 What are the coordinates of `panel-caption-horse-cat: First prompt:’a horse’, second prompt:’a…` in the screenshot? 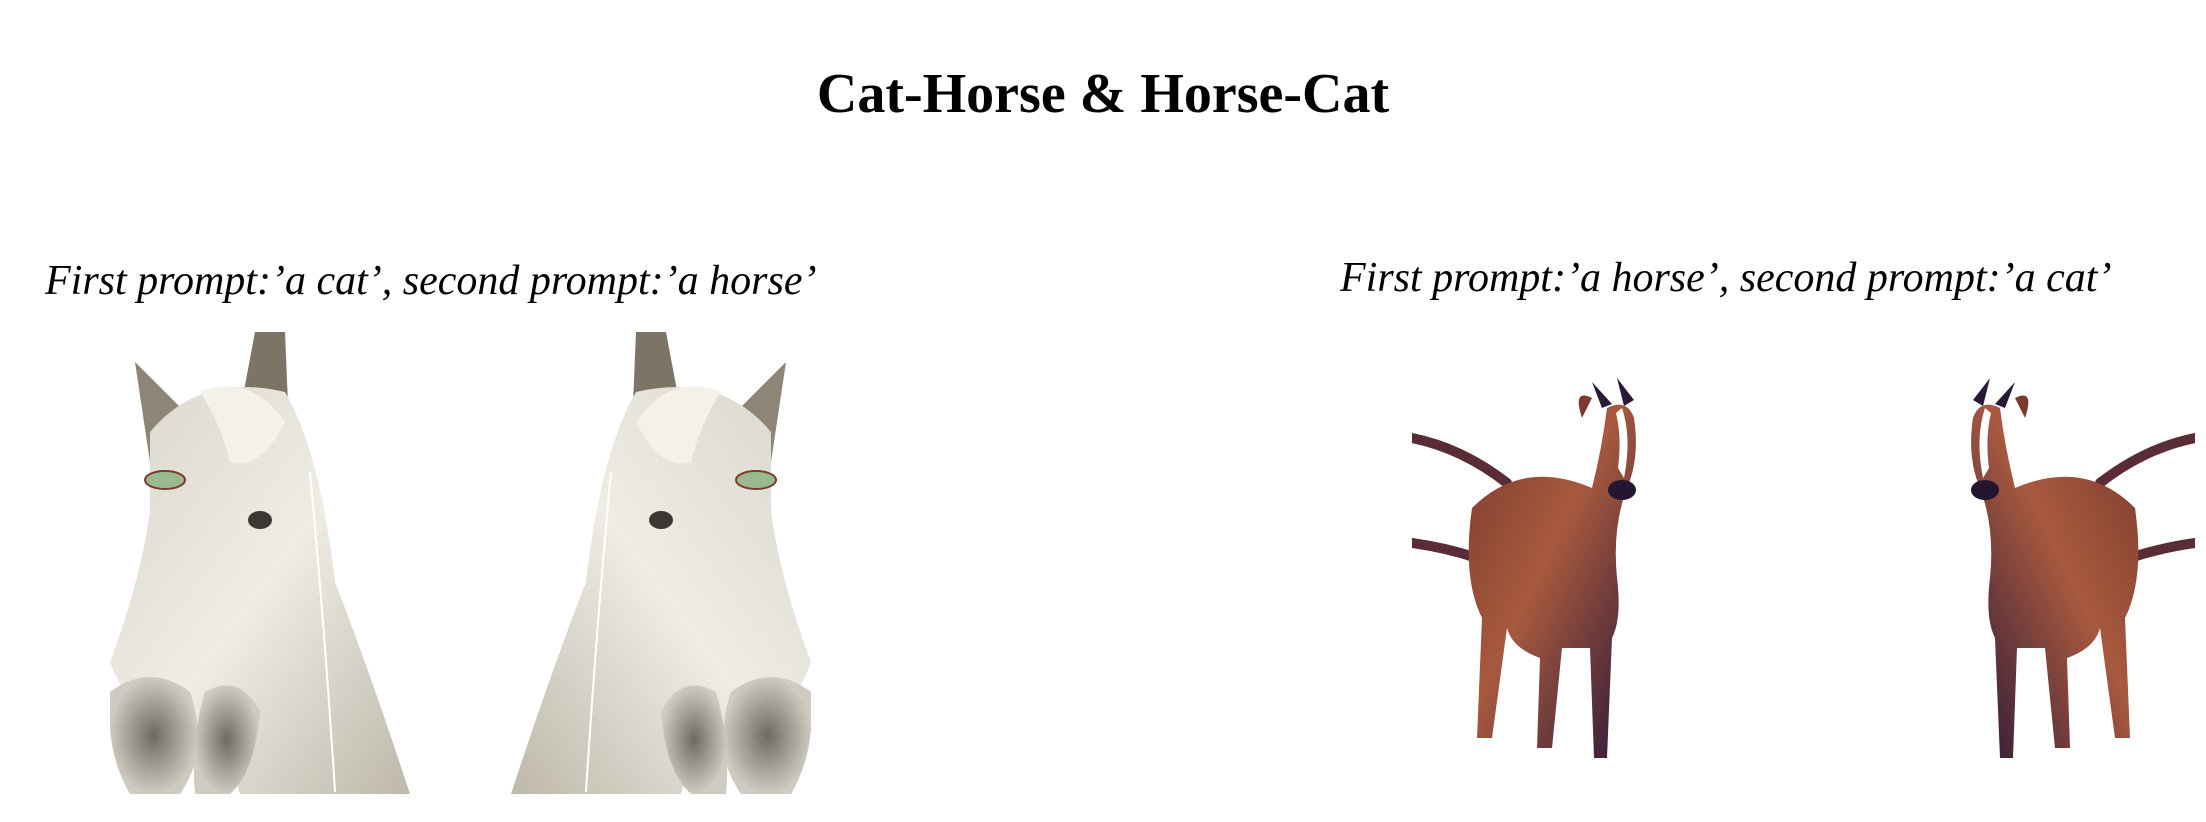 It's located at (1726, 278).